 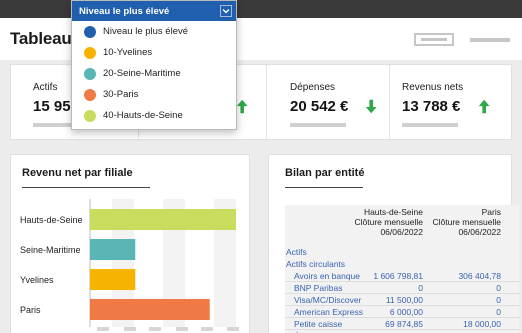 What do you see at coordinates (315, 264) in the screenshot?
I see `table-row-label: Actifs circulants` at bounding box center [315, 264].